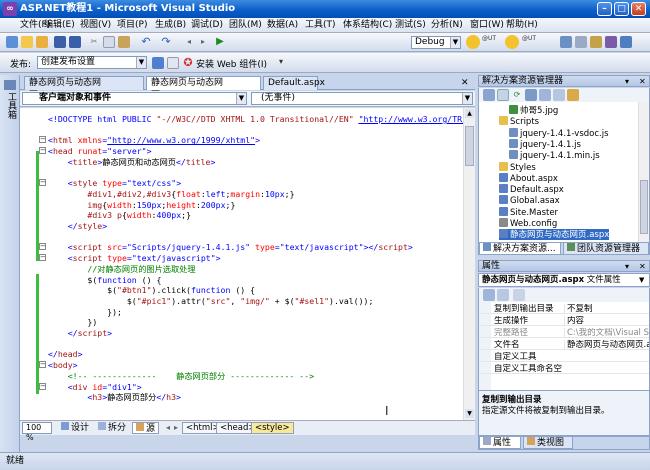  I want to click on tree-item: Site.Master, so click(528, 212).